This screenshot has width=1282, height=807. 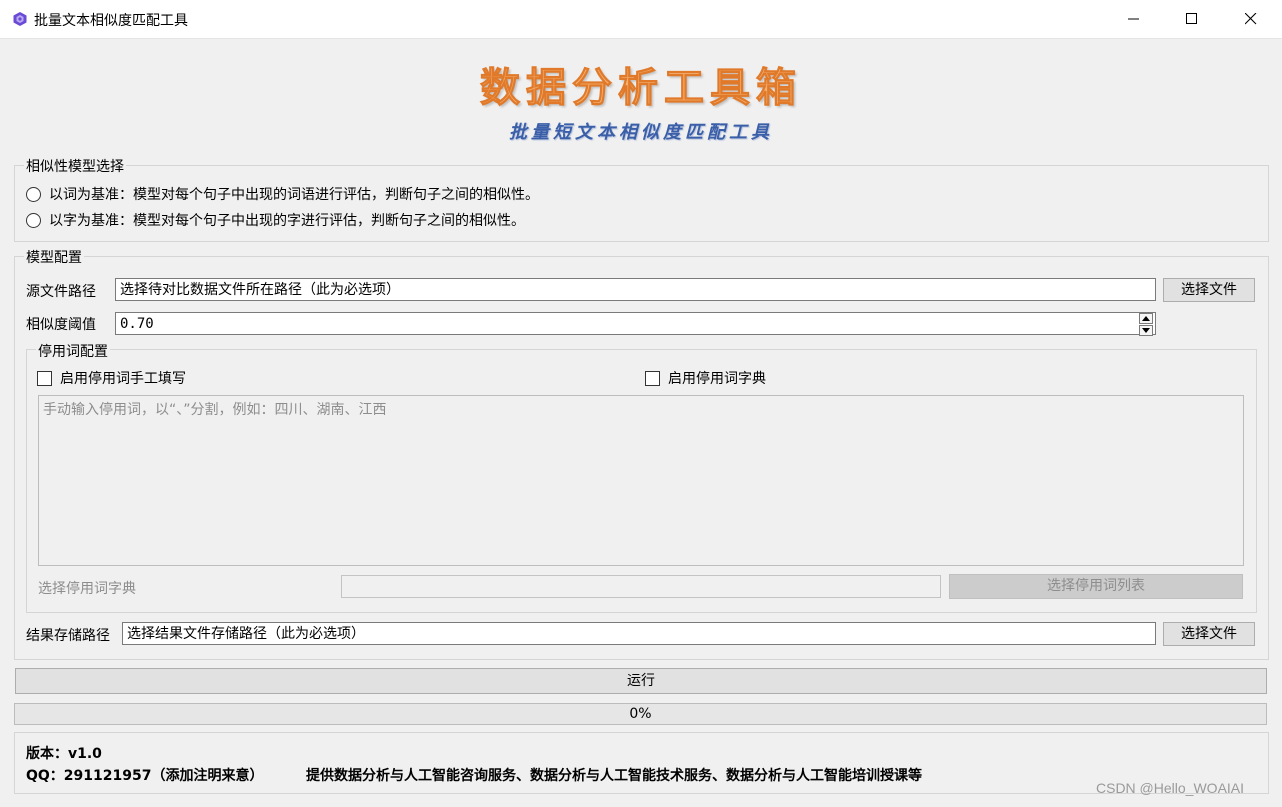 I want to click on dict-stopwords-checkbox-row: 启用停用词字典, so click(x=705, y=378).